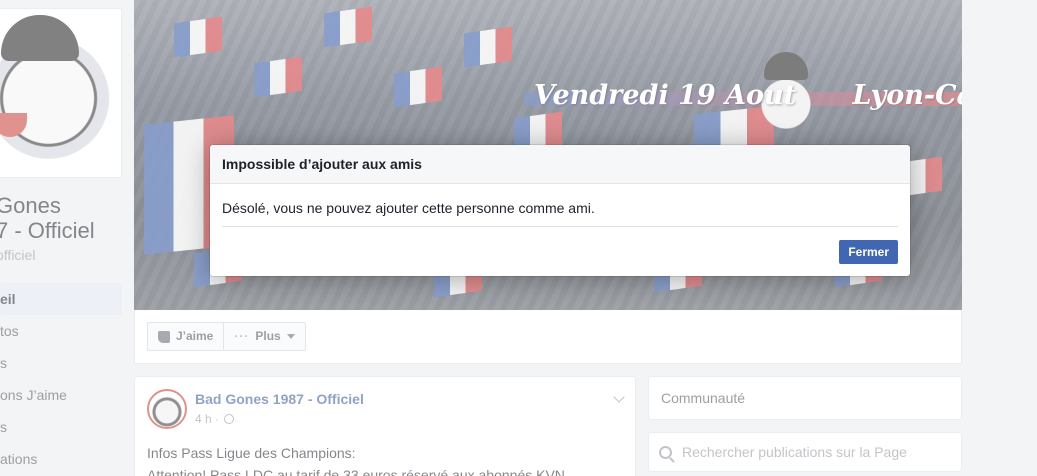  I want to click on close-button: Fermer, so click(868, 252).